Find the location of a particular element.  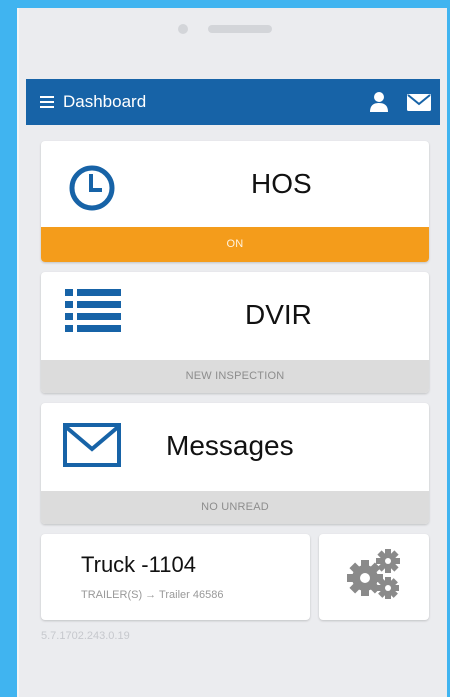

hos-status-bar: ON is located at coordinates (235, 244).